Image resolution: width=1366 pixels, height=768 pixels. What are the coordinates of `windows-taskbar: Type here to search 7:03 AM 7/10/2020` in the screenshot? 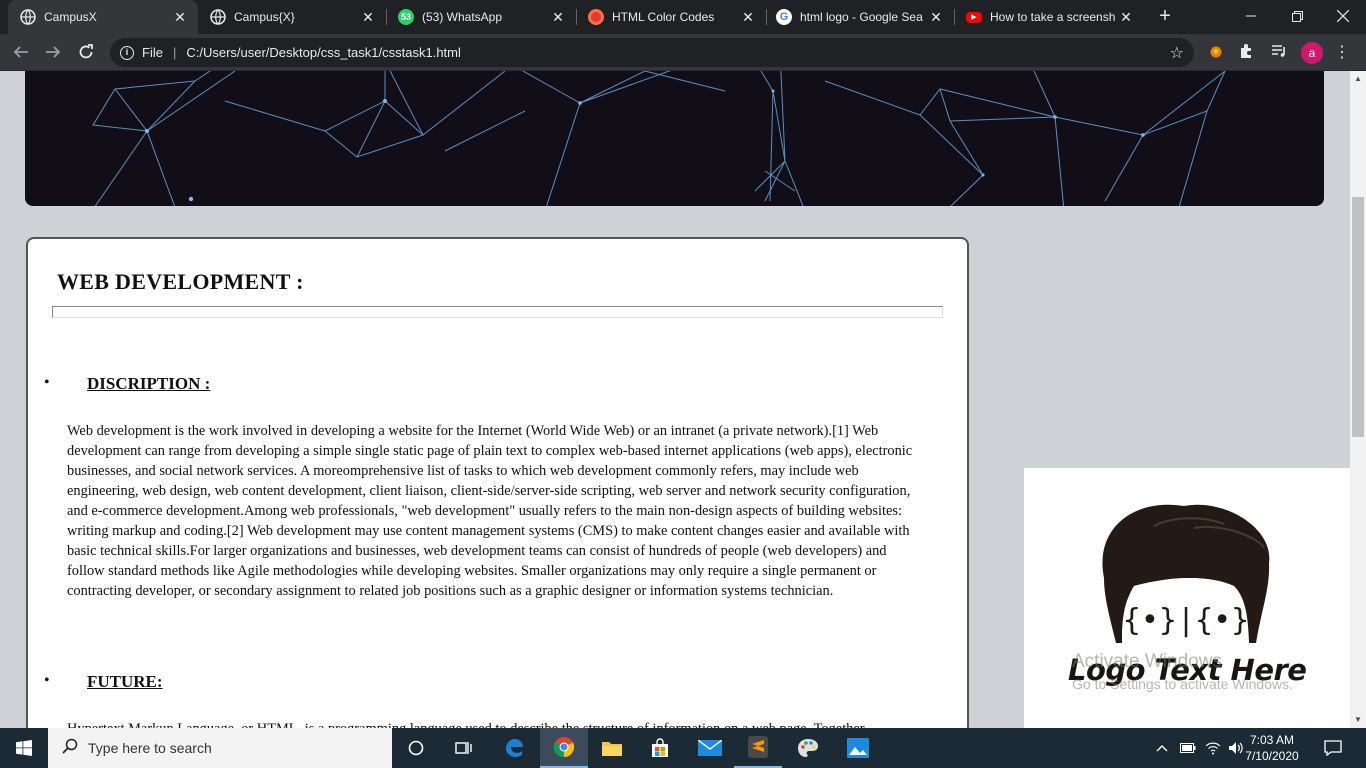 It's located at (683, 748).